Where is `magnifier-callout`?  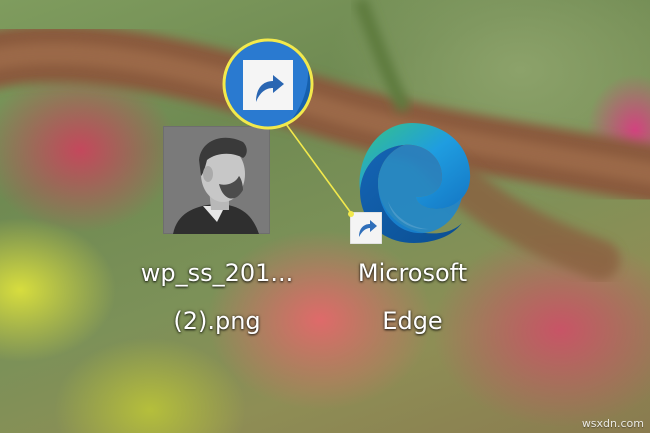 magnifier-callout is located at coordinates (288, 127).